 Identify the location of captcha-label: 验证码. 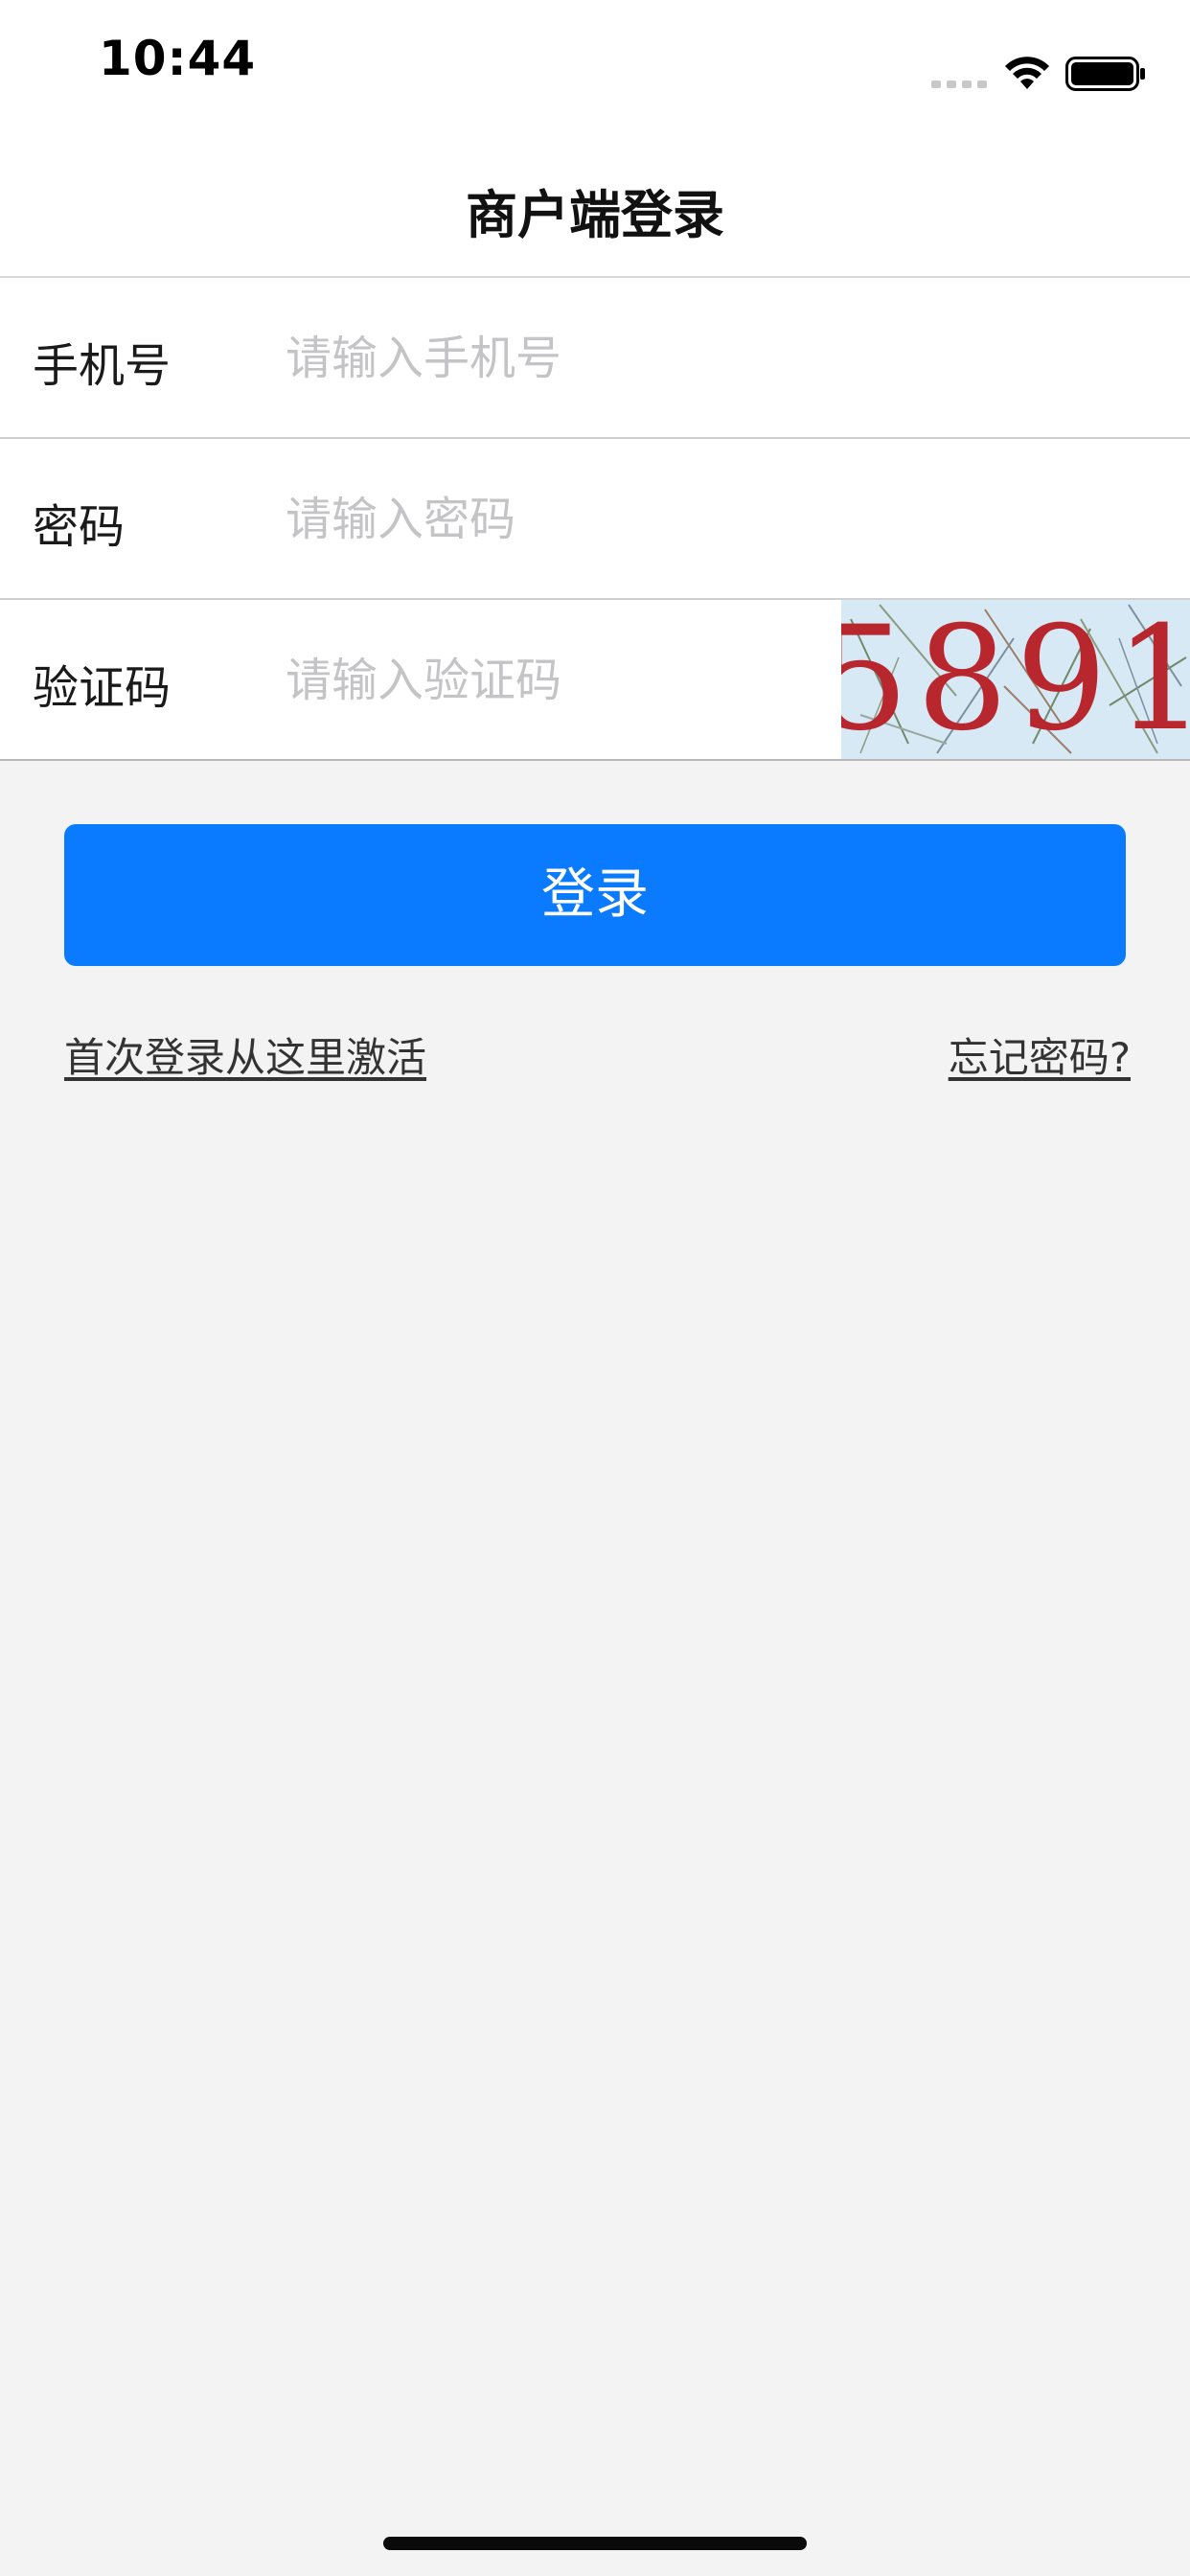
(103, 688).